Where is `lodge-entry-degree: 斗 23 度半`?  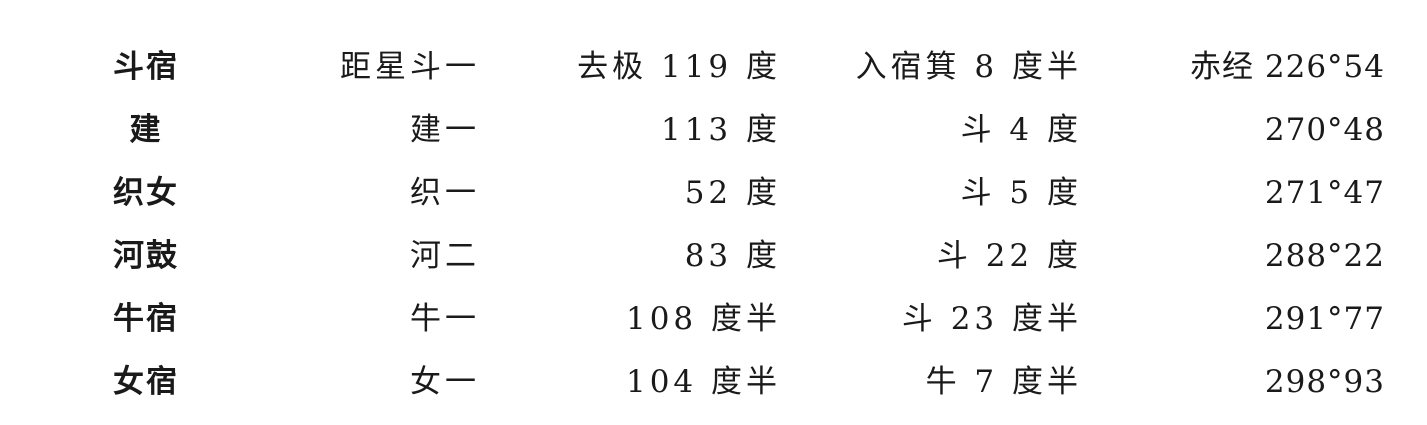
lodge-entry-degree: 斗 23 度半 is located at coordinates (991, 319).